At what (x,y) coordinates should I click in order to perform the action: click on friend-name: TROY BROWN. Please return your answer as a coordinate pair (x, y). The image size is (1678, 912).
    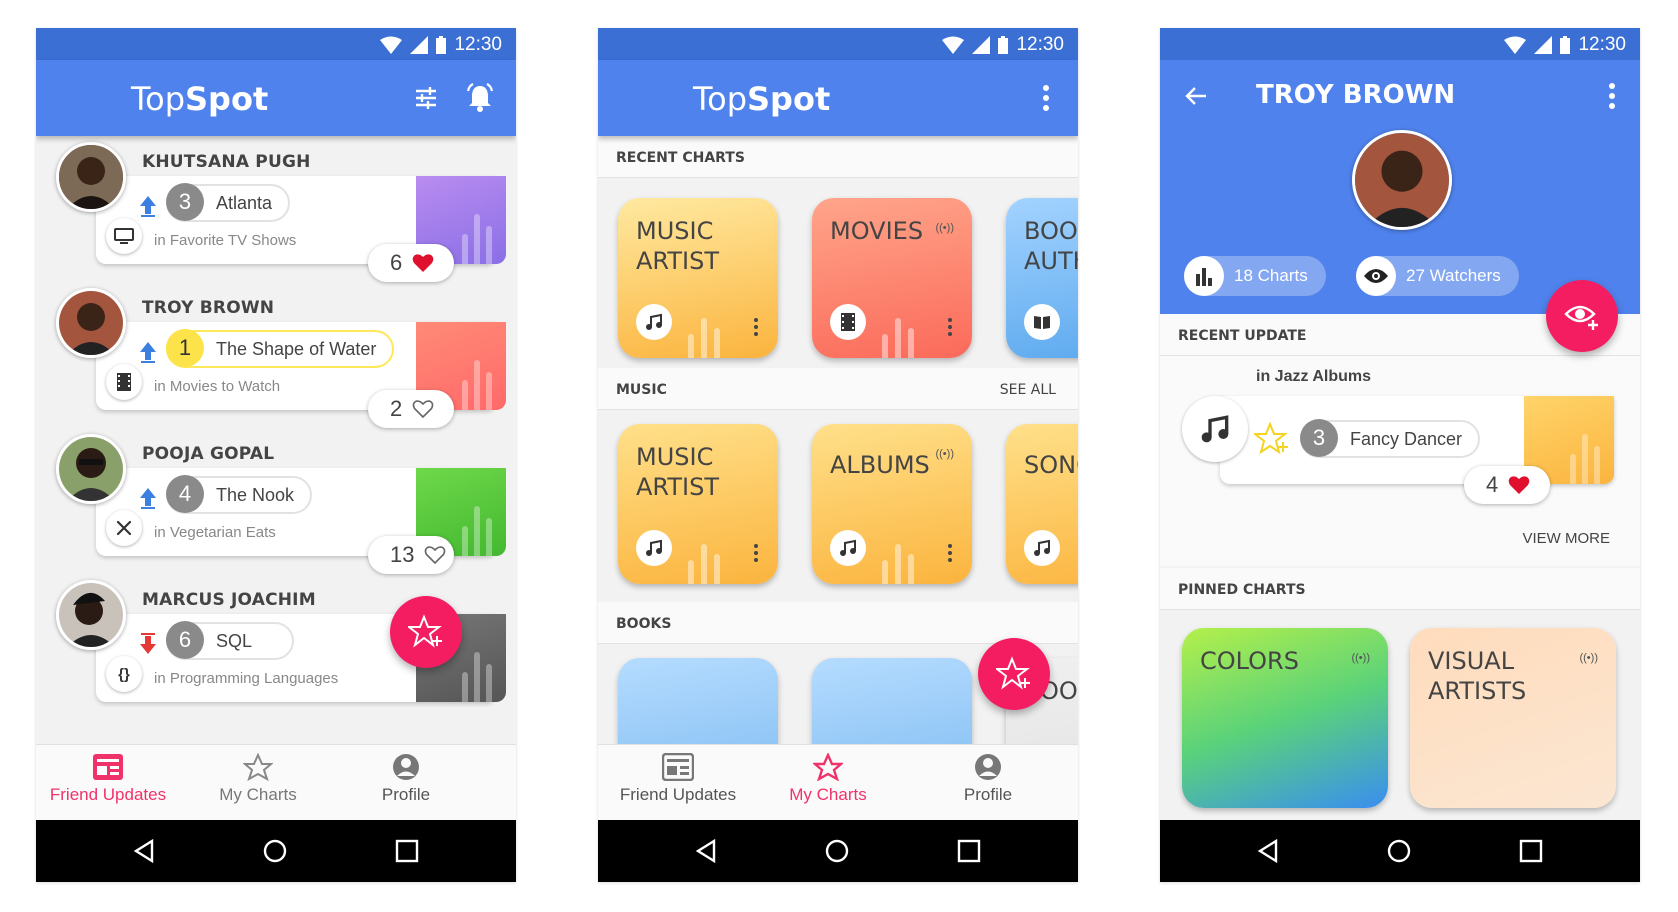
    Looking at the image, I should click on (208, 308).